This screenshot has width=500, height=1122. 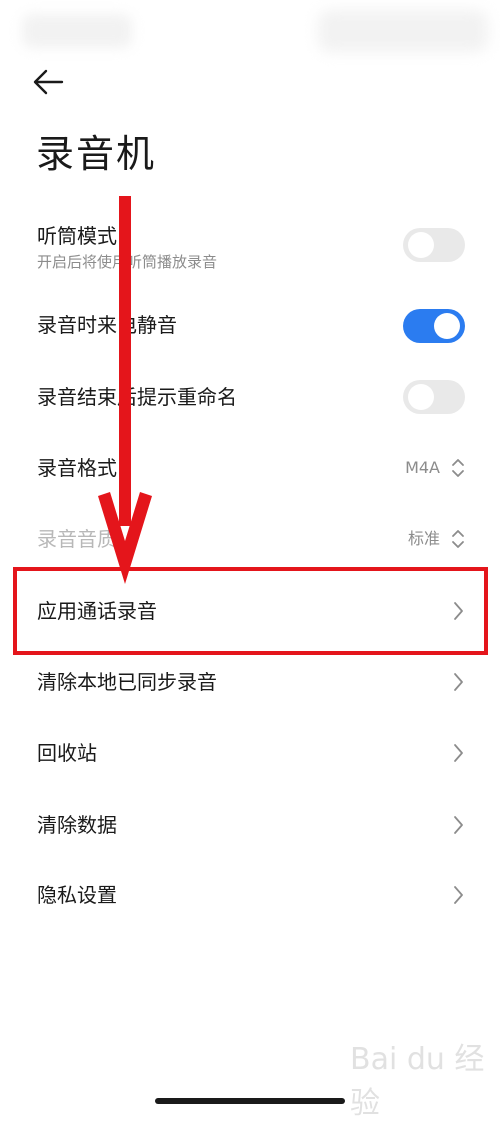 I want to click on setting-row-mute-calls: 录音时来电静音, so click(x=250, y=325).